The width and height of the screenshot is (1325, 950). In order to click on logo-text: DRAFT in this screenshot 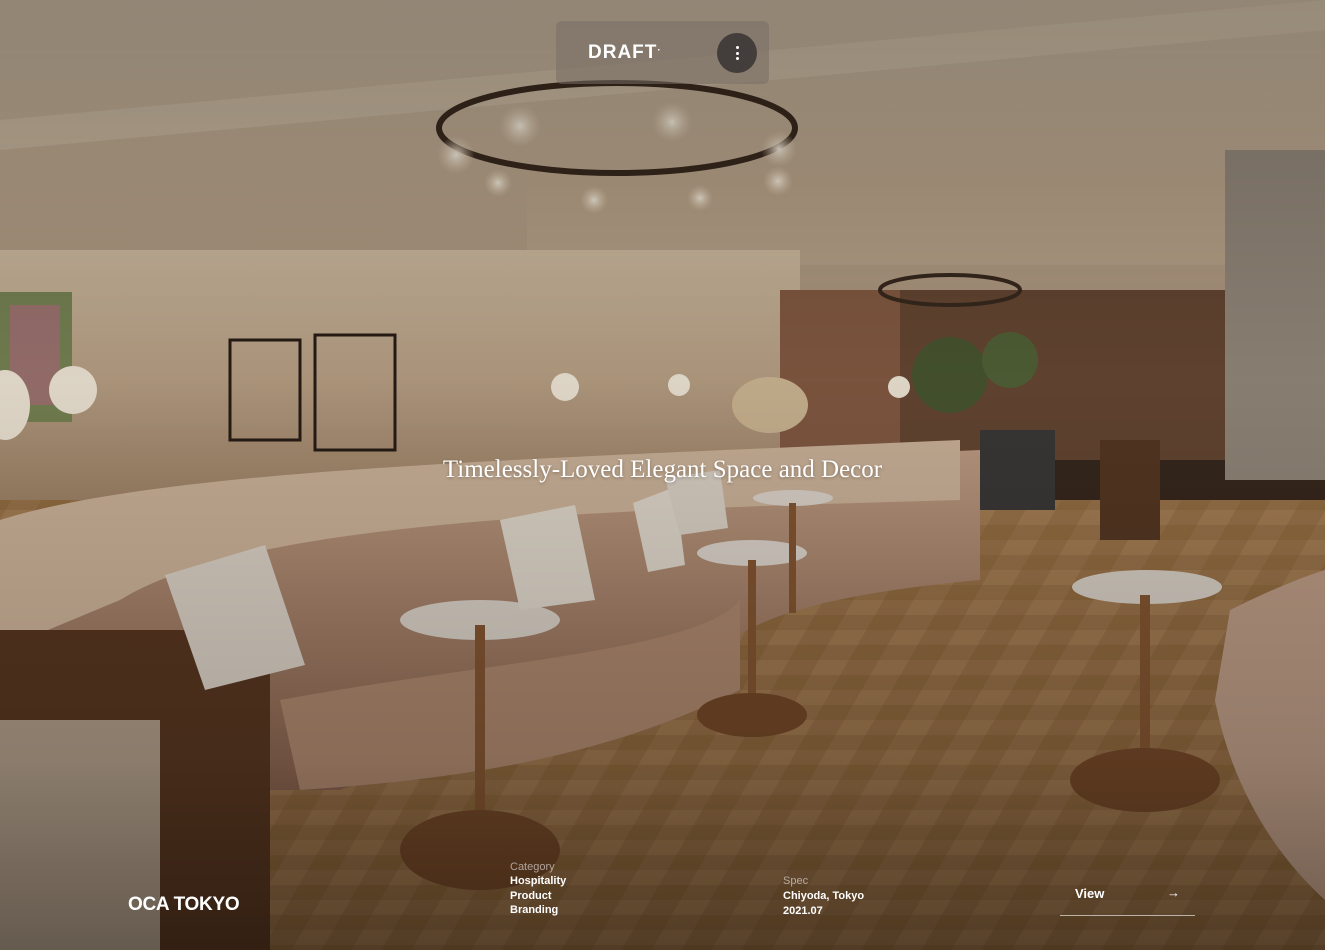, I will do `click(623, 52)`.